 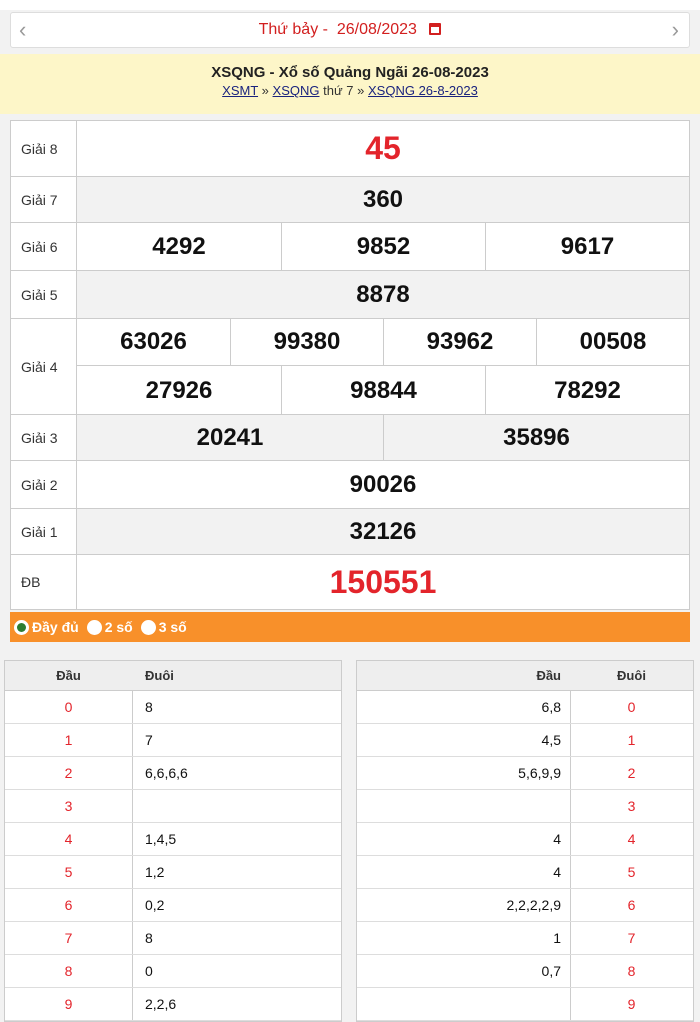 I want to click on prize-number: 32126, so click(x=383, y=531).